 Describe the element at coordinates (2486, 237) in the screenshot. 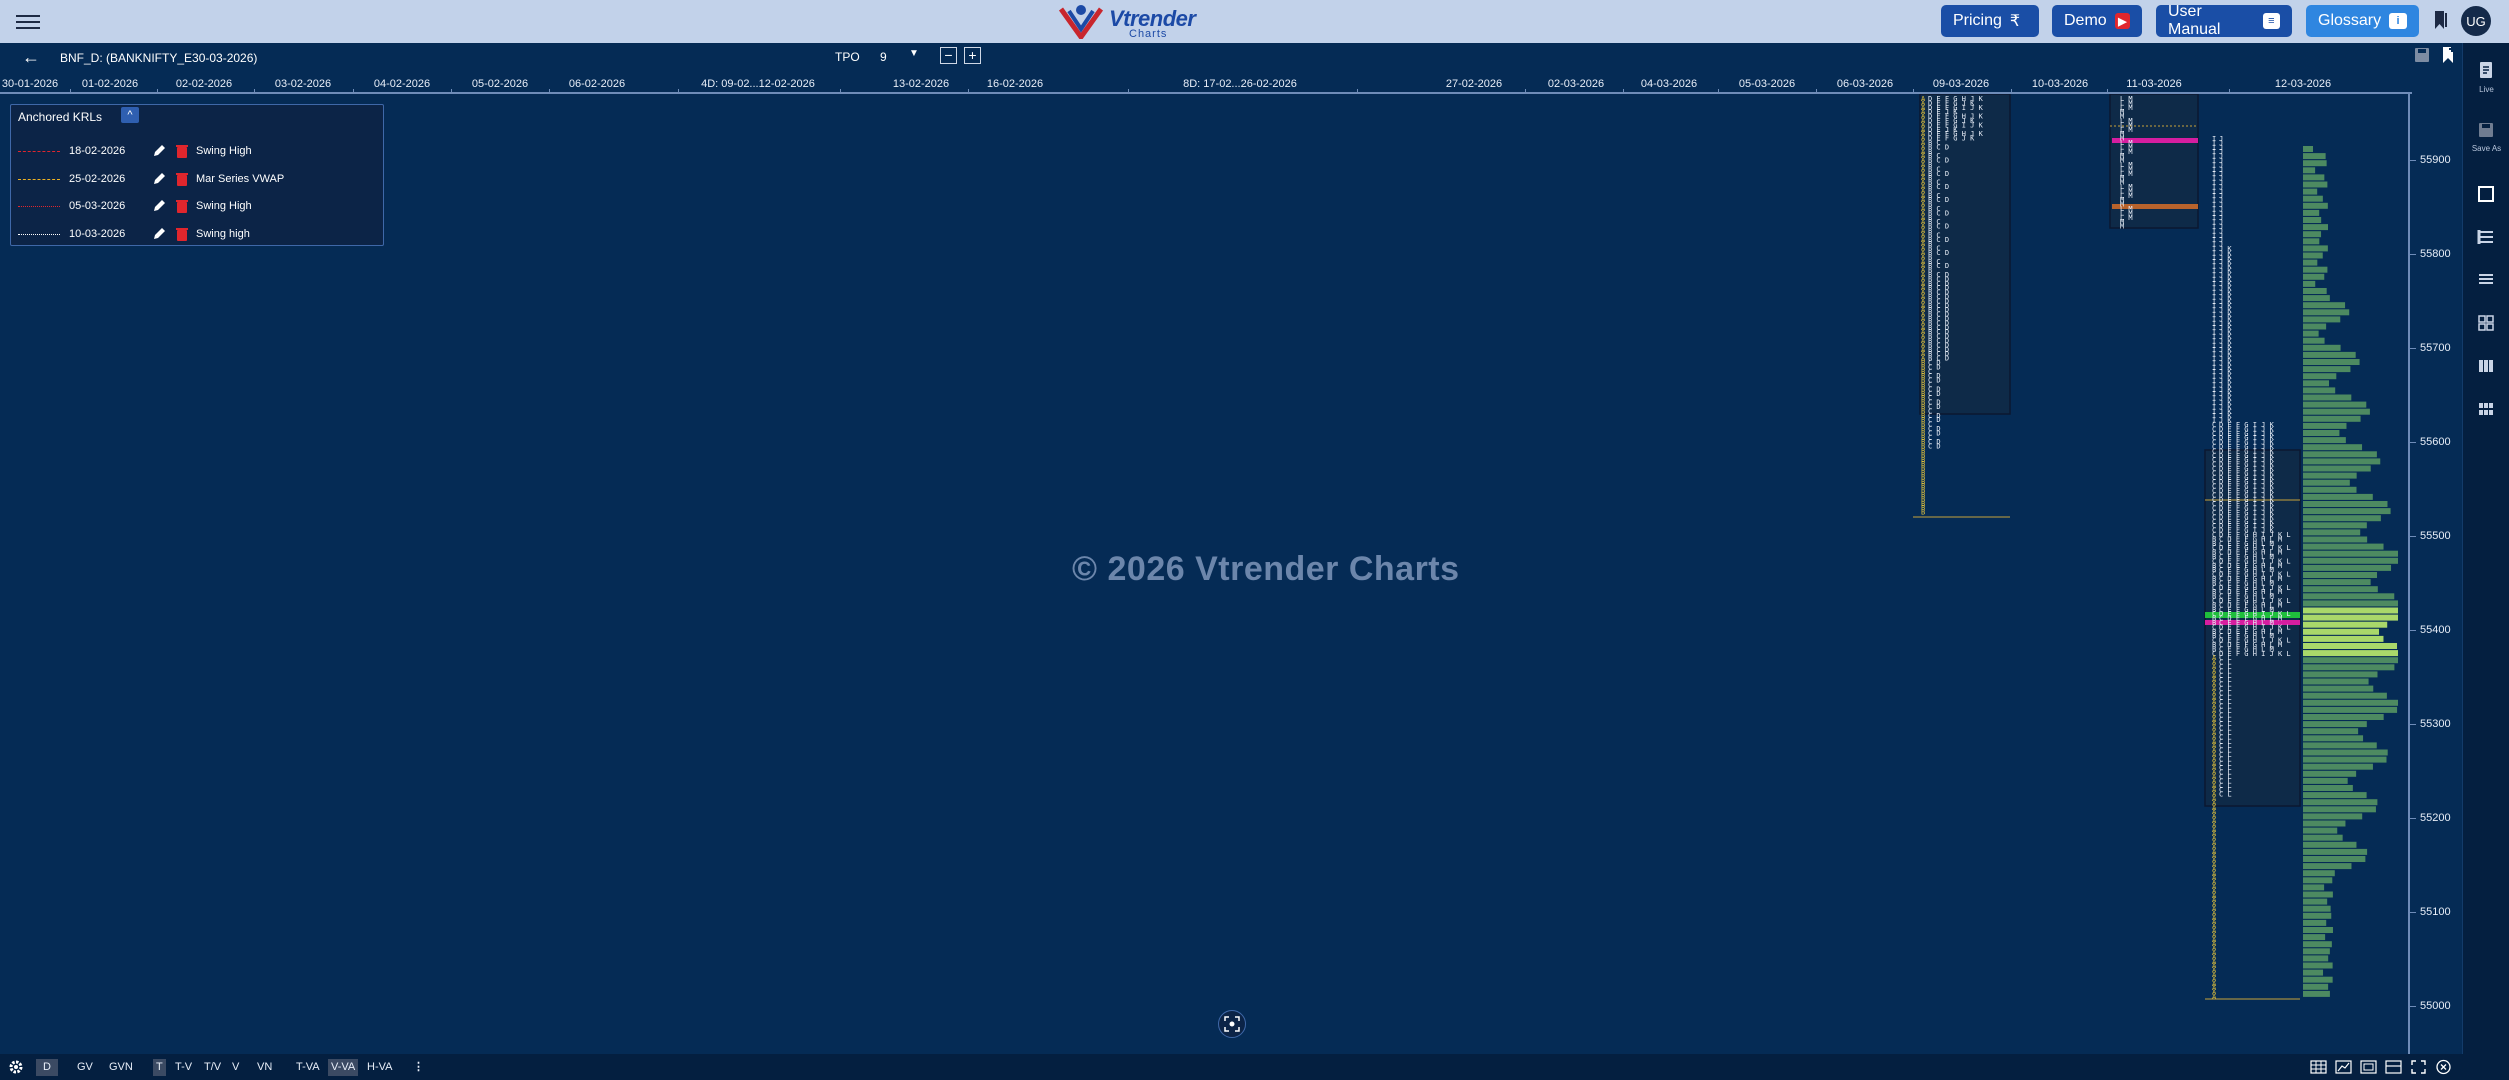

I see `list-layout-icon` at that location.